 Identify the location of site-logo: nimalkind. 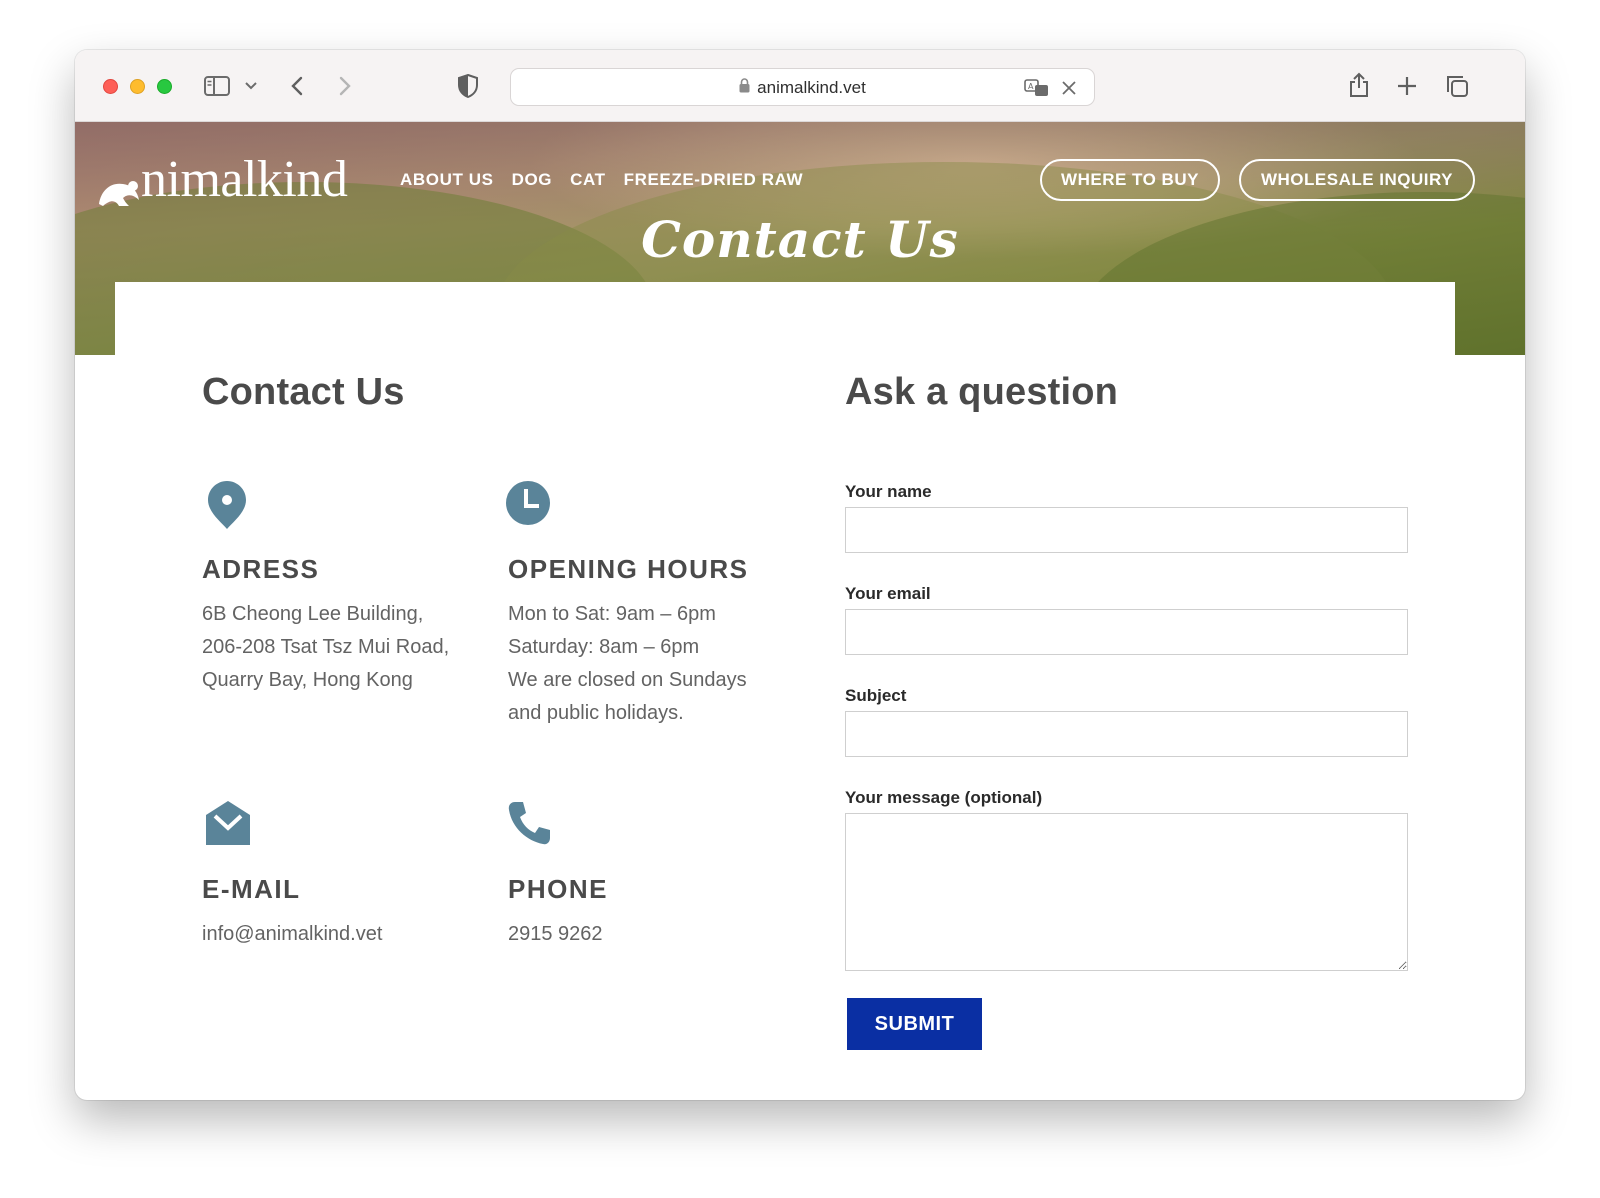
(222, 179).